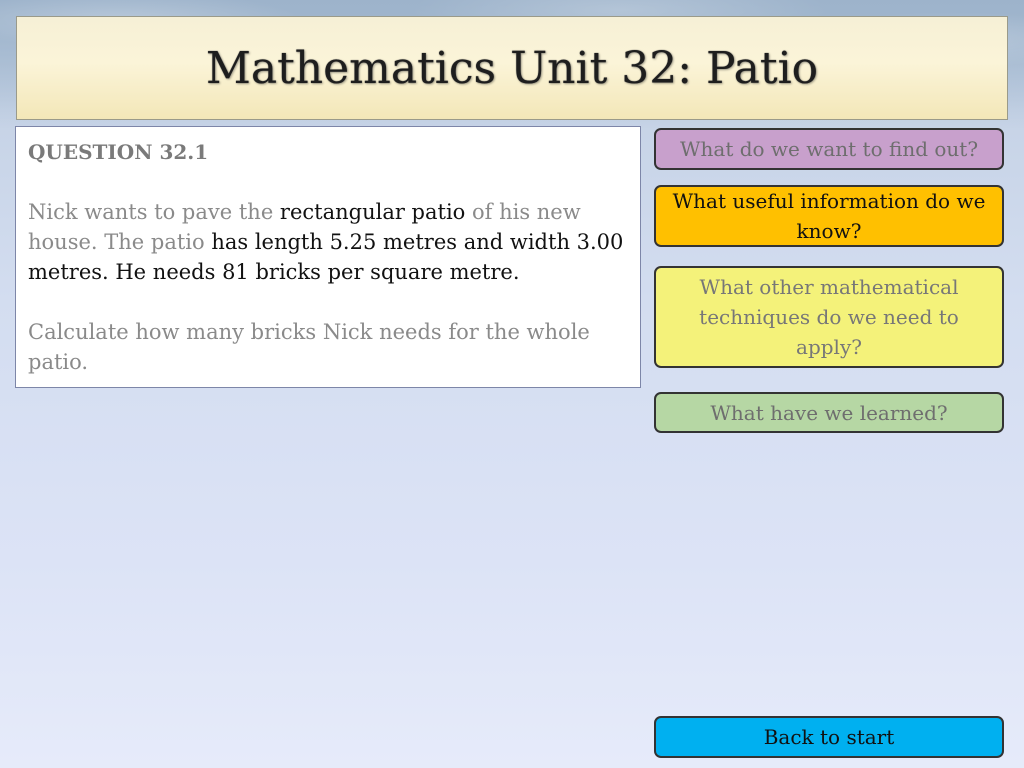  I want to click on title-banner: Mathematics Unit 32: Patio, so click(512, 68).